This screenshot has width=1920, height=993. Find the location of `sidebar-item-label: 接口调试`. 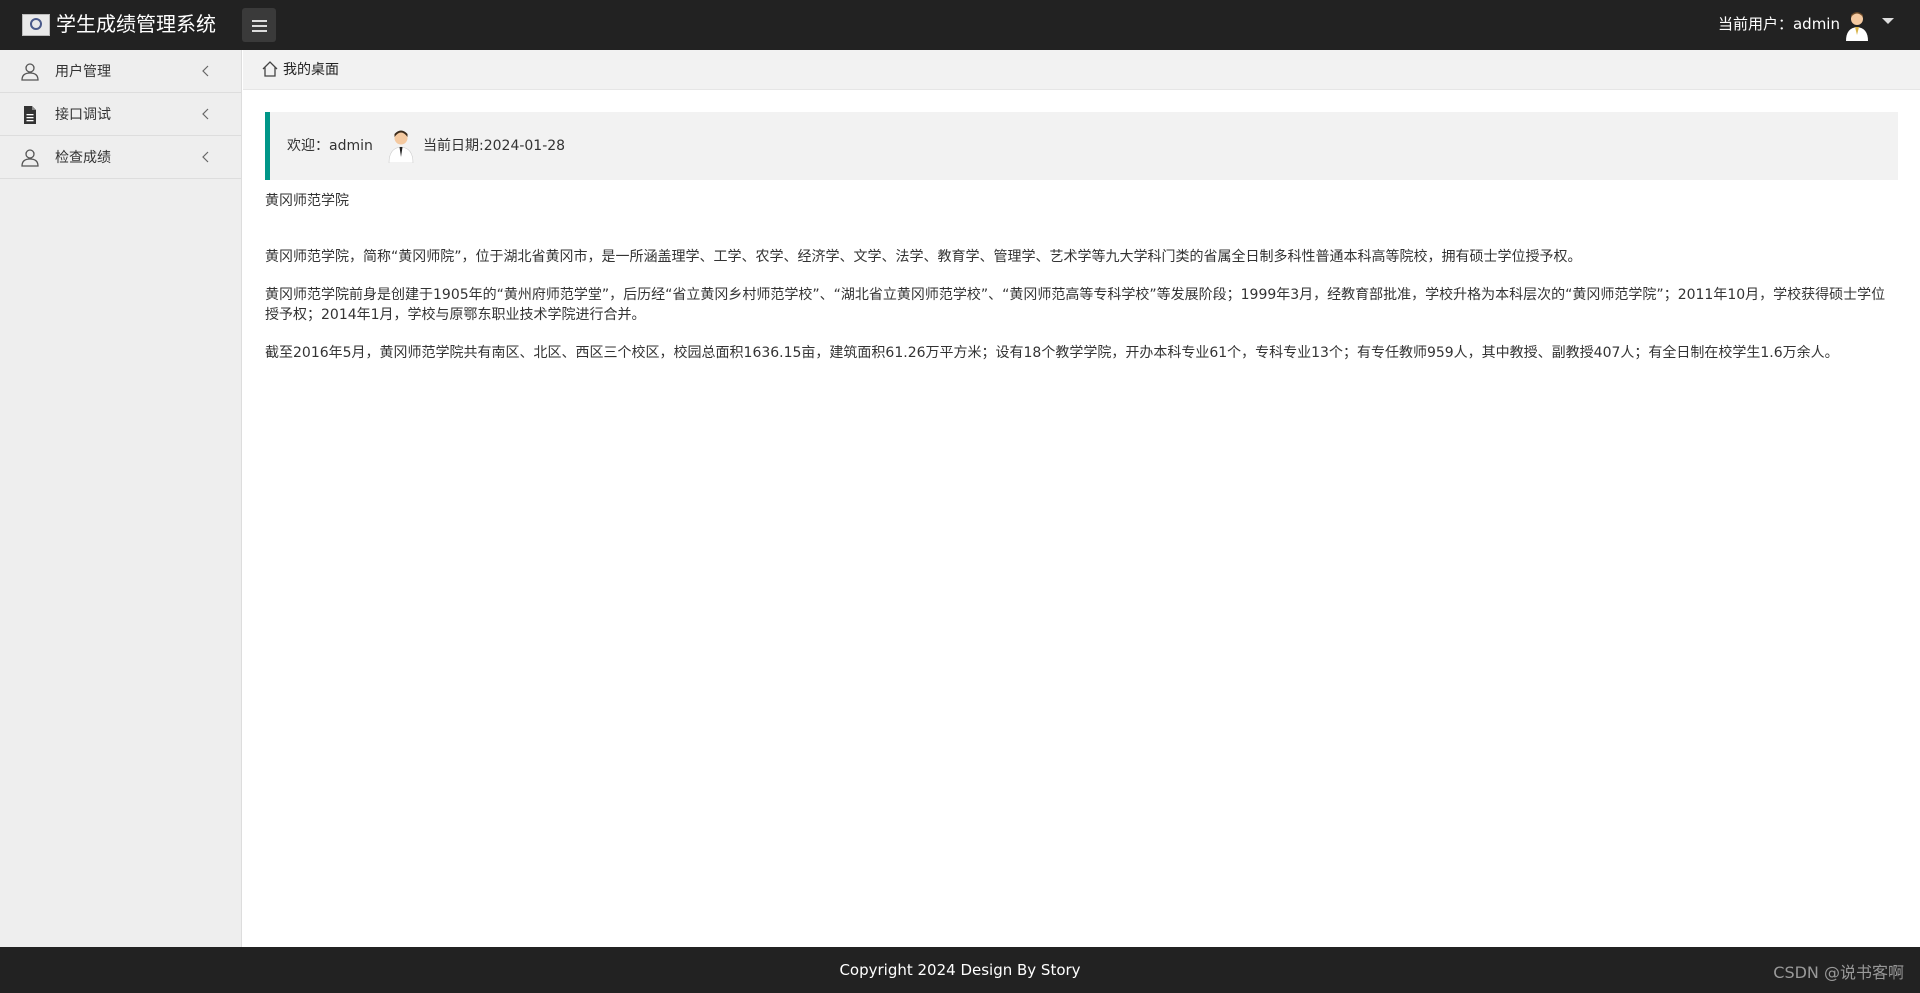

sidebar-item-label: 接口调试 is located at coordinates (83, 115).